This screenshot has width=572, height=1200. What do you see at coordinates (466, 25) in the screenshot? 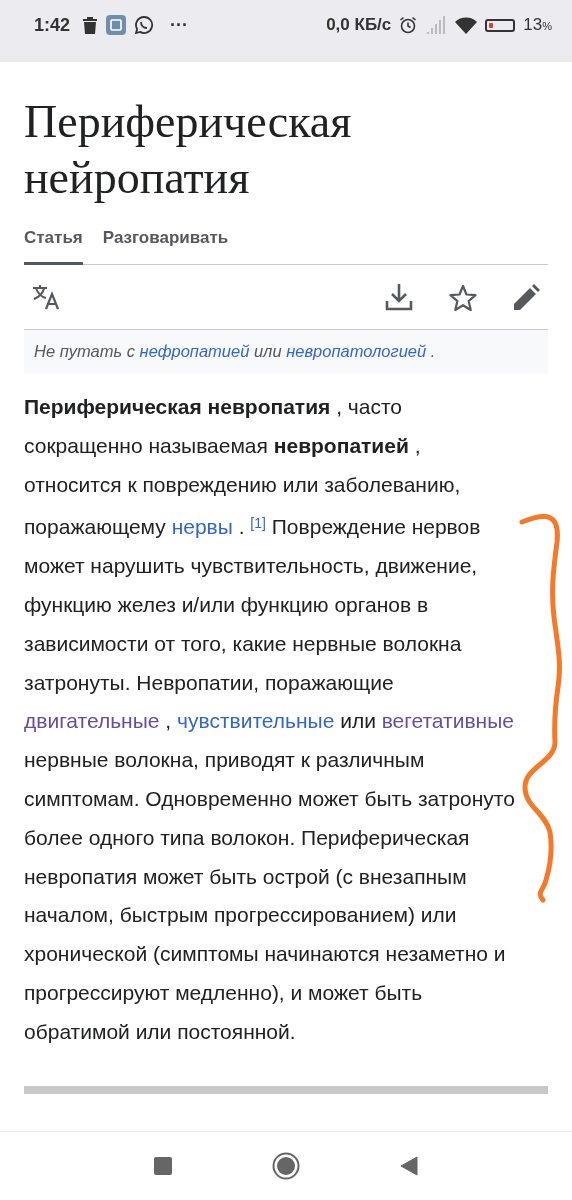
I see `wifi-icon` at bounding box center [466, 25].